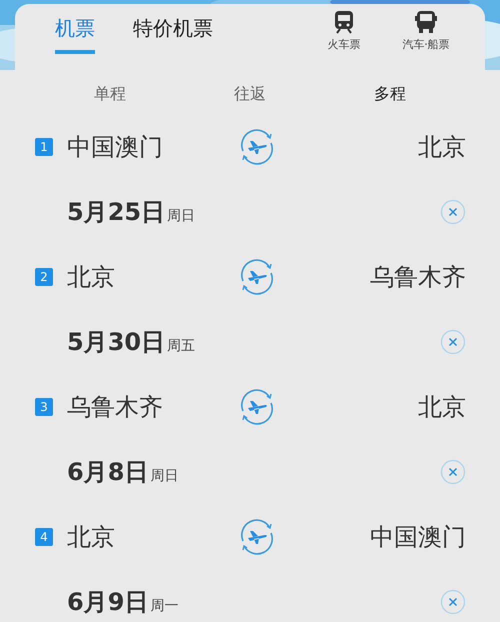 This screenshot has width=500, height=622. I want to click on transport-label: 火车票, so click(344, 44).